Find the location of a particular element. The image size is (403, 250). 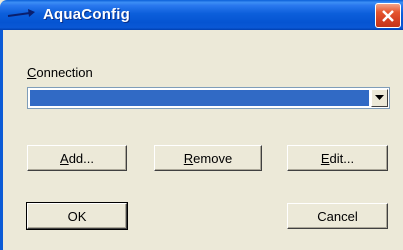

close-icon is located at coordinates (388, 16).